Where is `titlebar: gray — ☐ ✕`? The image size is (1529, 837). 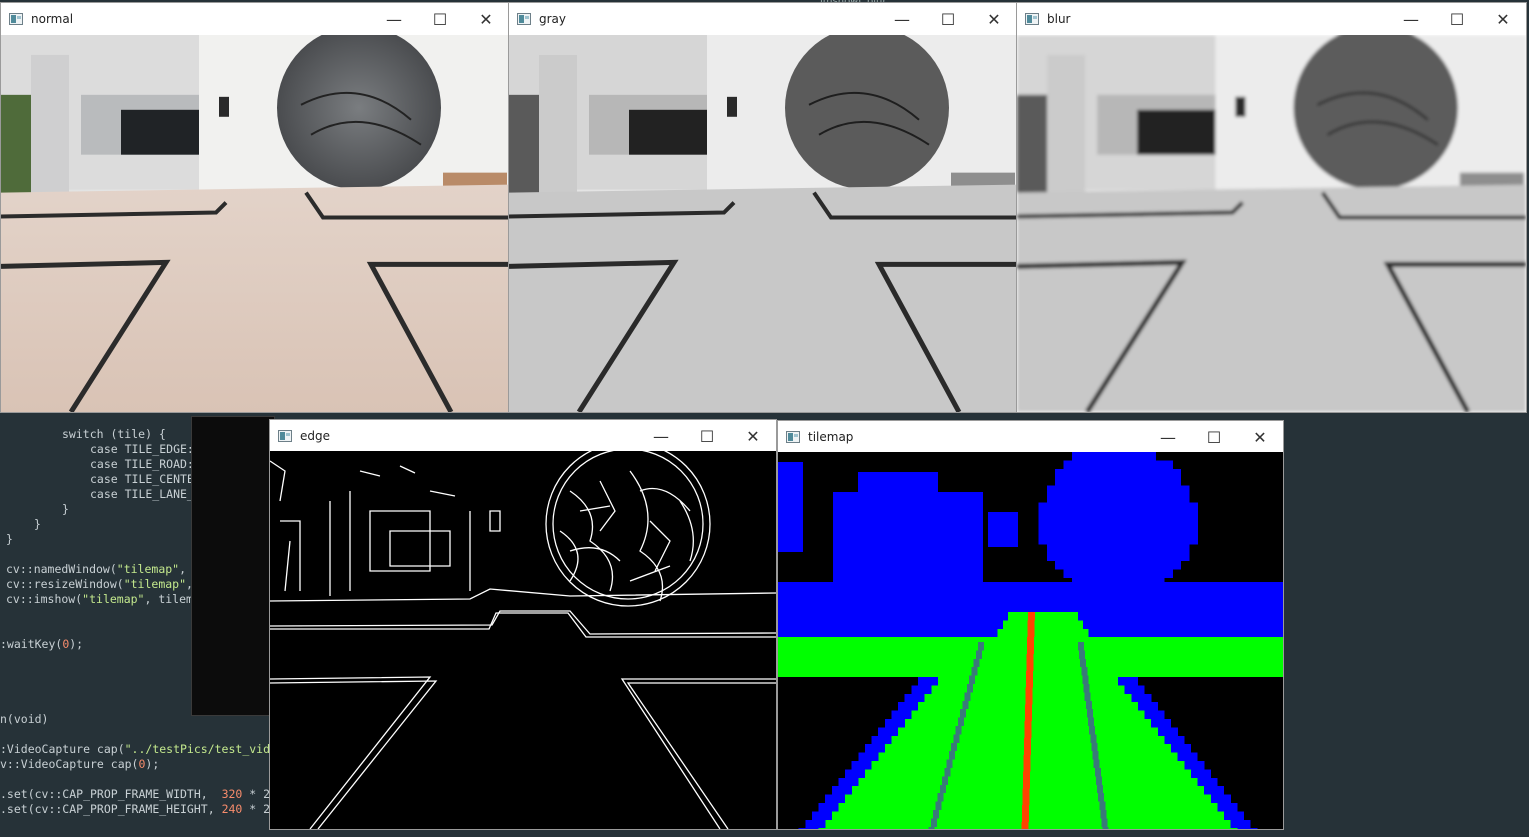
titlebar: gray — ☐ ✕ is located at coordinates (763, 19).